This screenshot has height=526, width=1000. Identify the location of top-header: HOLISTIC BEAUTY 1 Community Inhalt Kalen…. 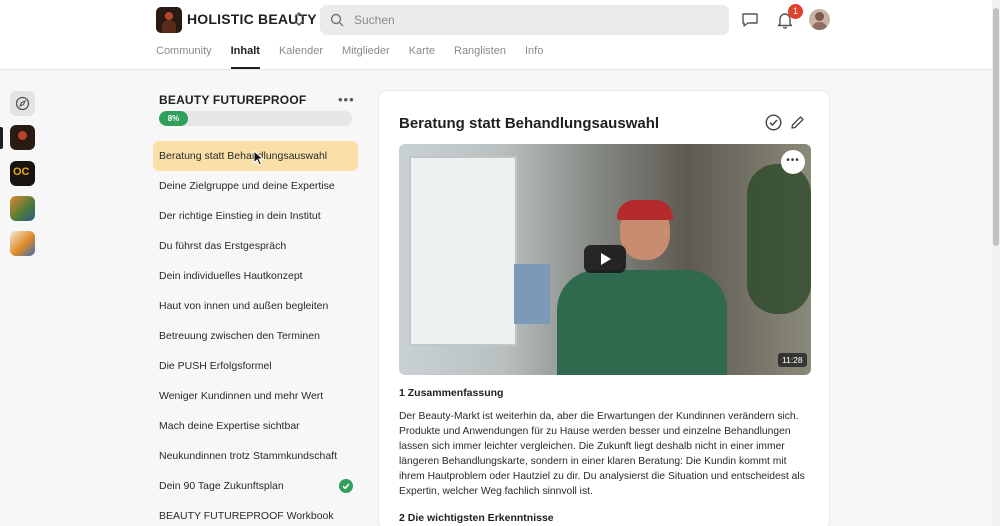
(496, 35).